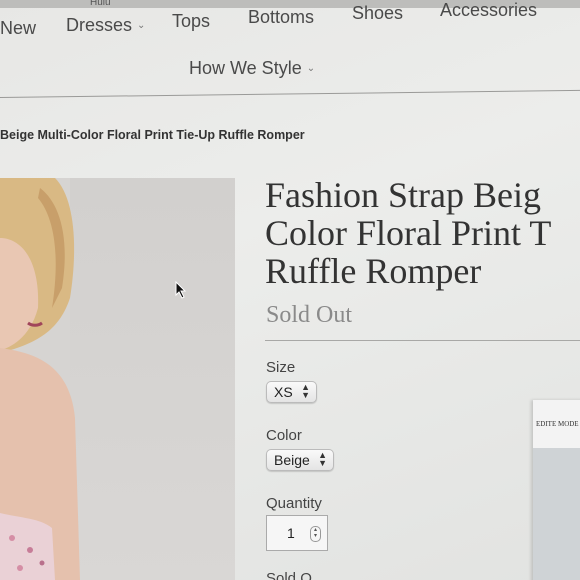 Image resolution: width=580 pixels, height=580 pixels. I want to click on size-label: Size, so click(281, 367).